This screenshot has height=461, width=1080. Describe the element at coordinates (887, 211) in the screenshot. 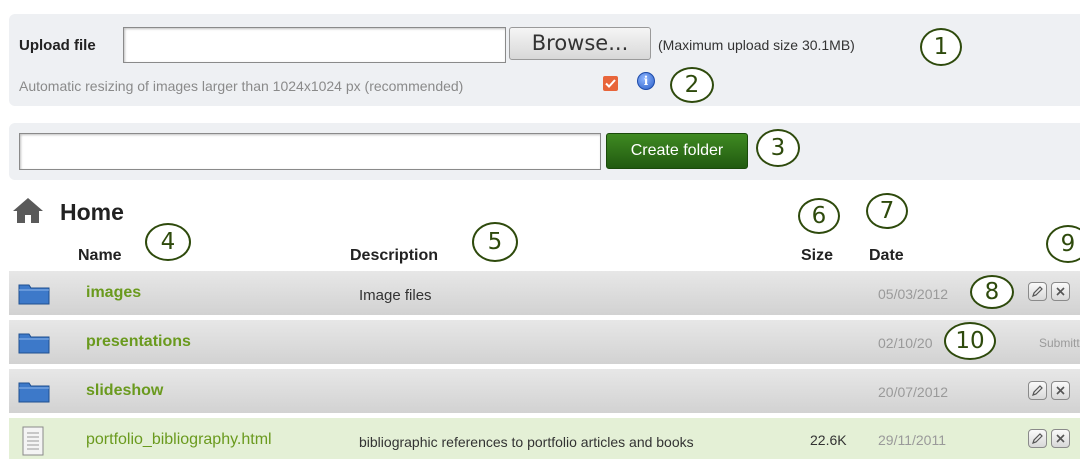

I see `callout-7: 7` at that location.